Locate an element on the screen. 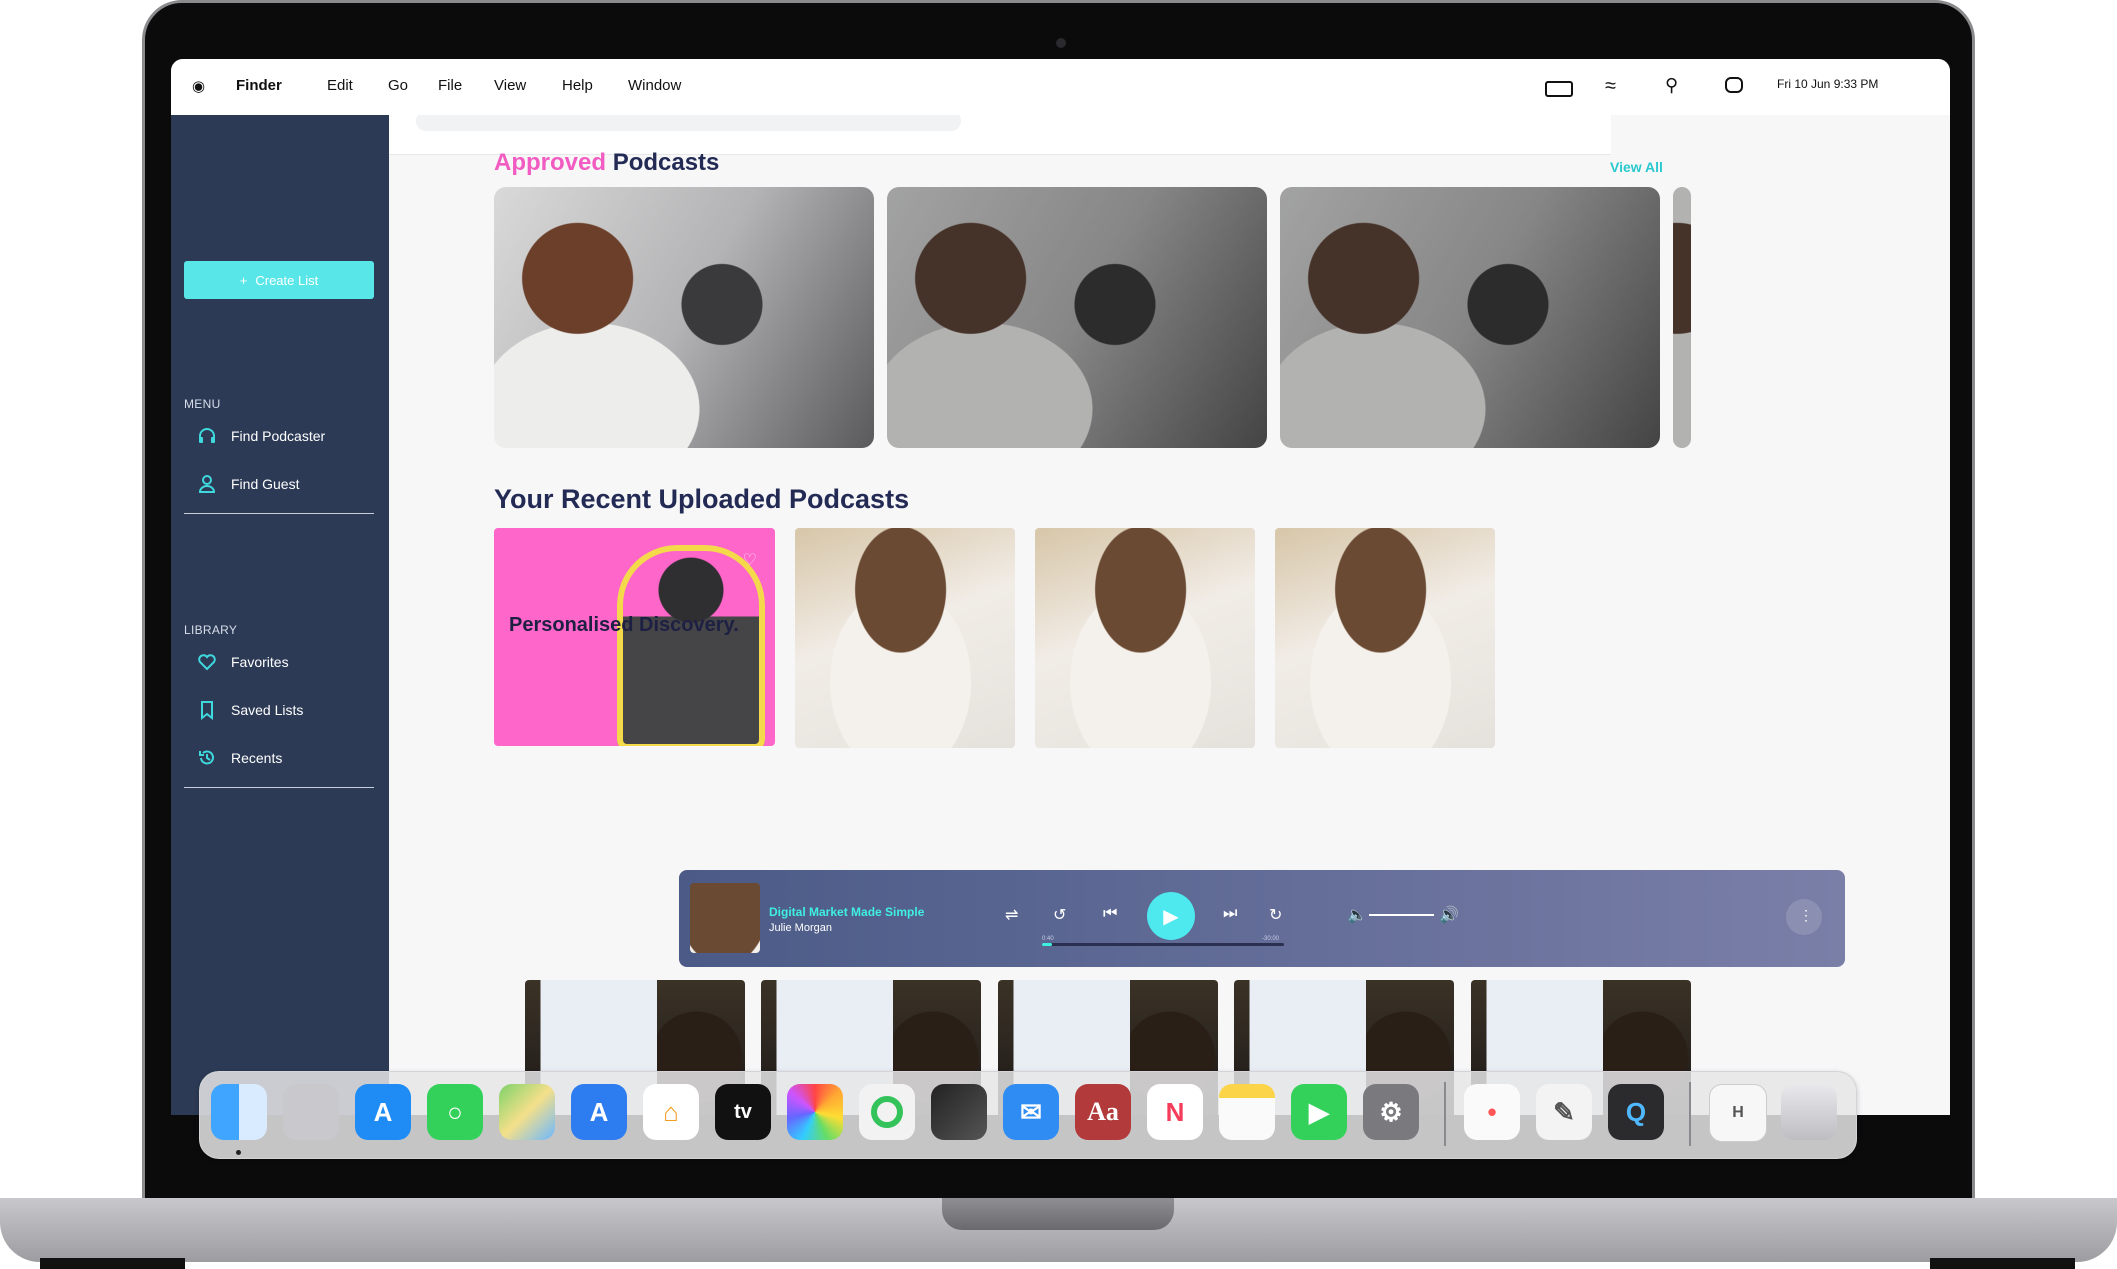  notes-icon is located at coordinates (1247, 1112).